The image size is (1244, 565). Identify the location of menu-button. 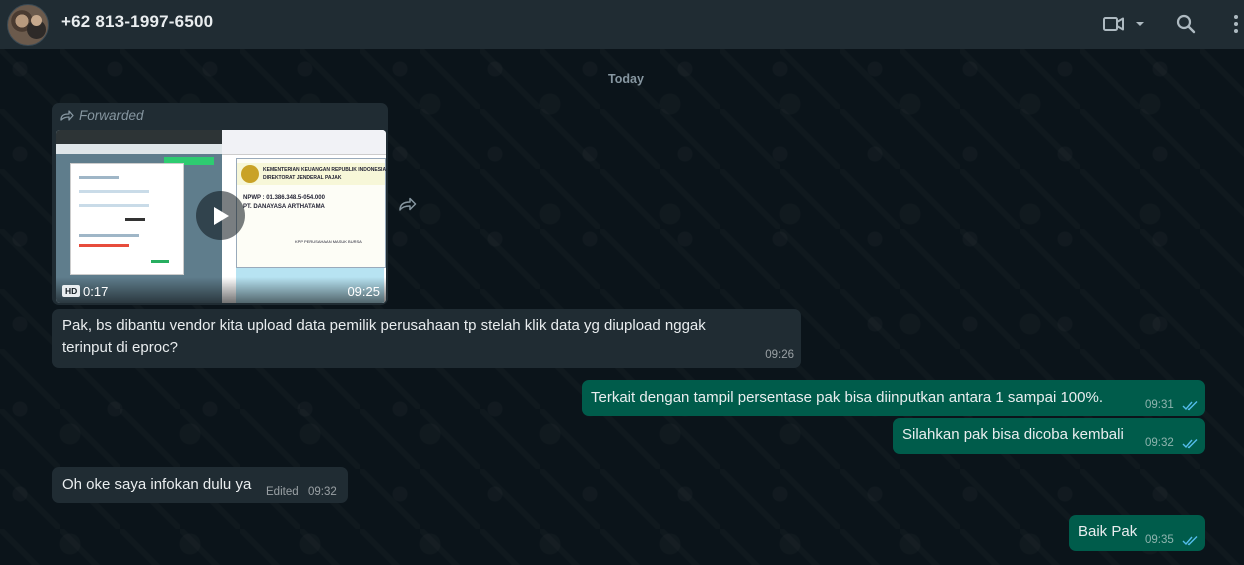
(1235, 24).